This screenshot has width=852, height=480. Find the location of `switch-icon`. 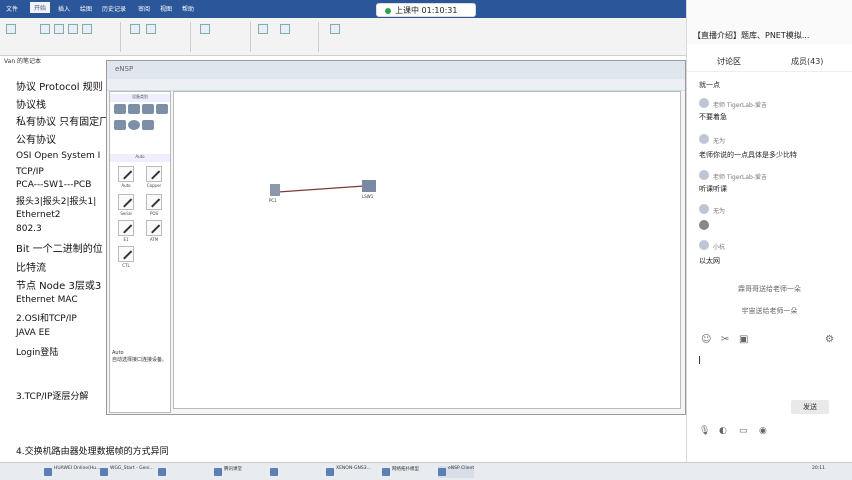

switch-icon is located at coordinates (134, 109).